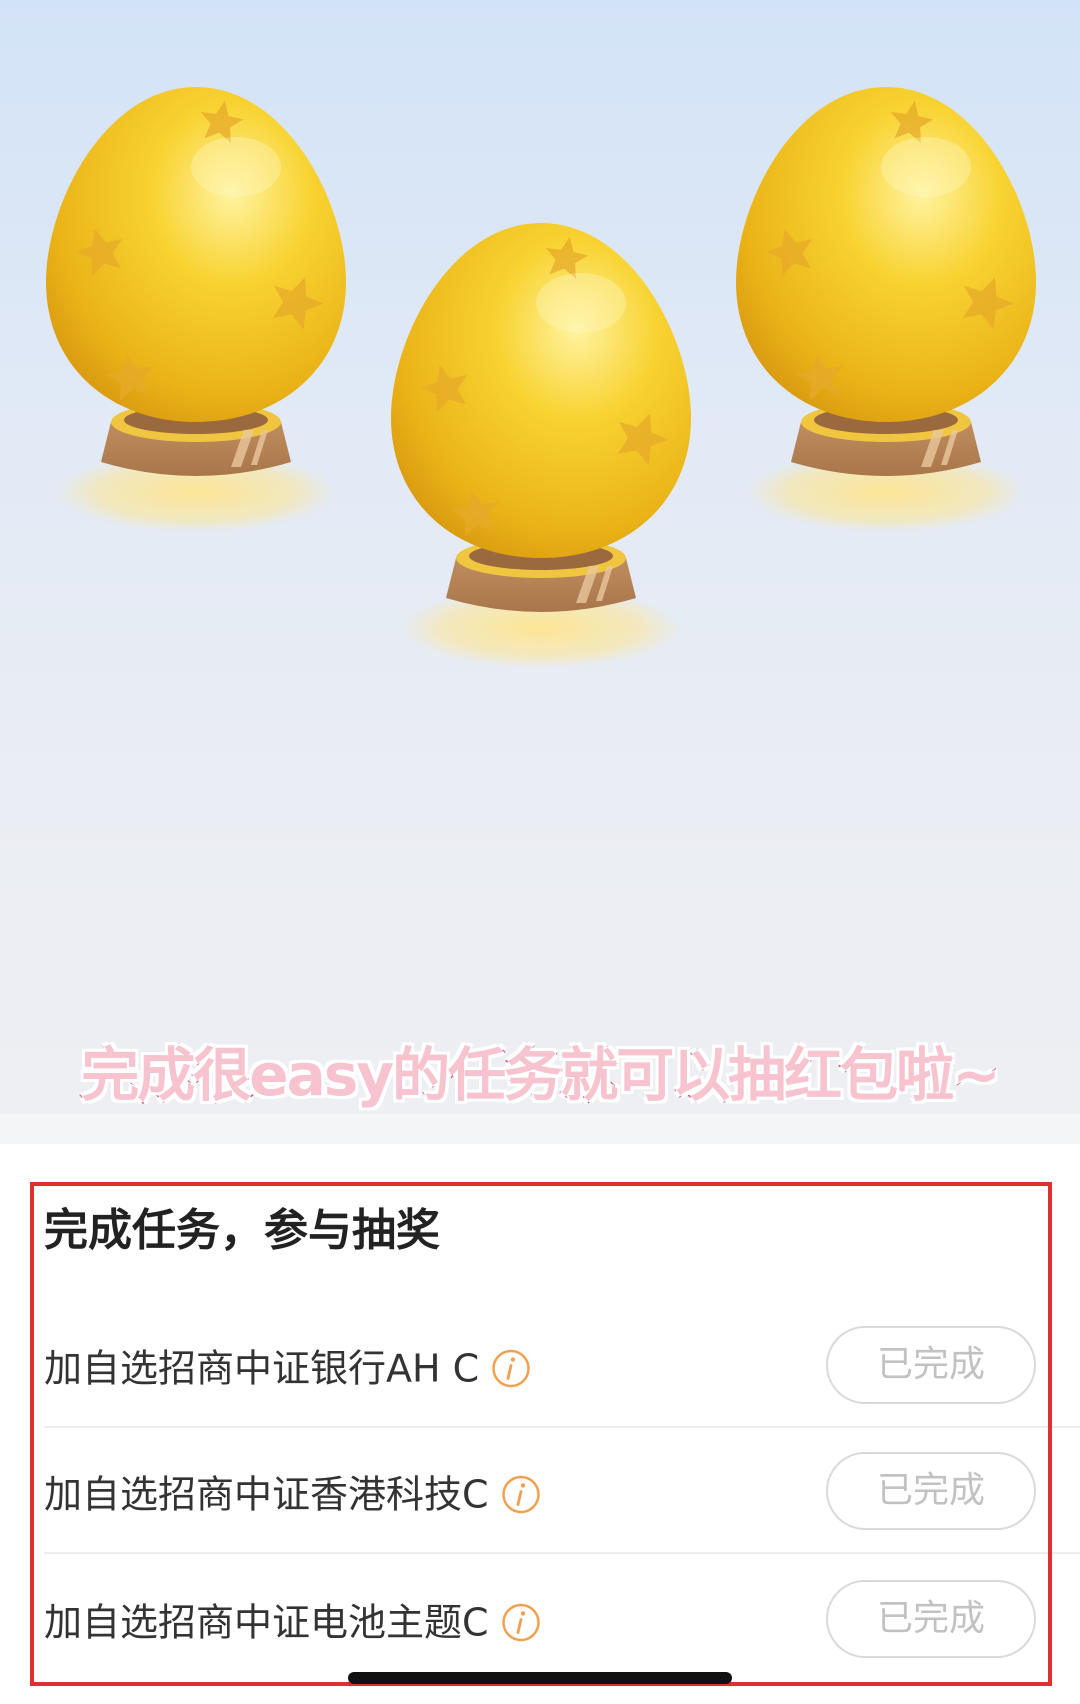 This screenshot has height=1704, width=1080. What do you see at coordinates (540, 1678) in the screenshot?
I see `home-indicator` at bounding box center [540, 1678].